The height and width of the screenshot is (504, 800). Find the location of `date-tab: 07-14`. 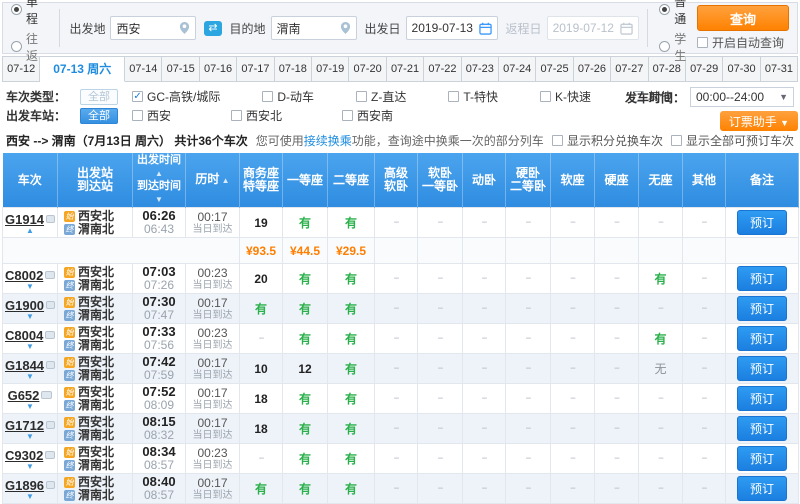

date-tab: 07-14 is located at coordinates (144, 69).